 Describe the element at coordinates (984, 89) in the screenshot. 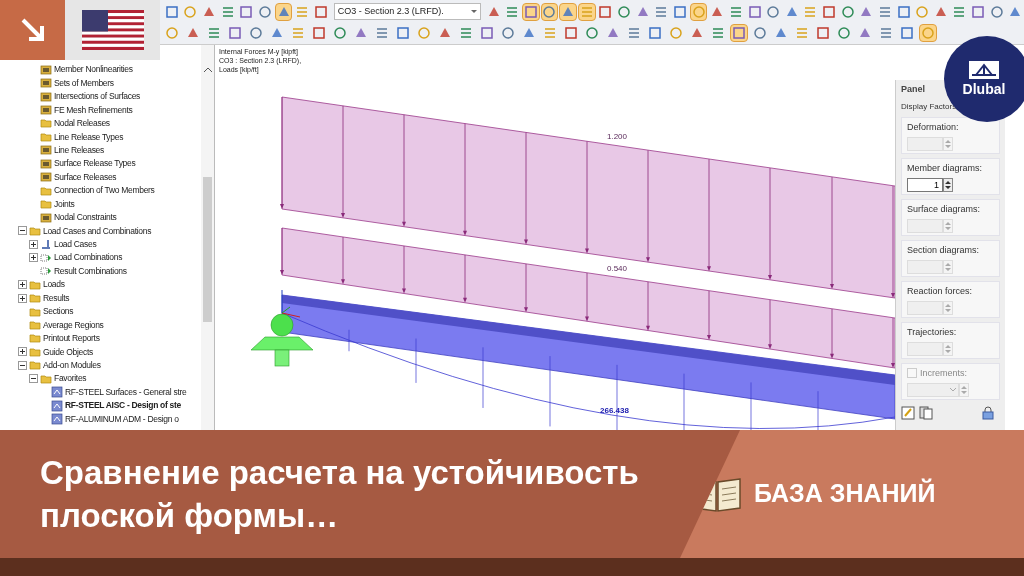

I see `logo-text: Dlubal` at that location.